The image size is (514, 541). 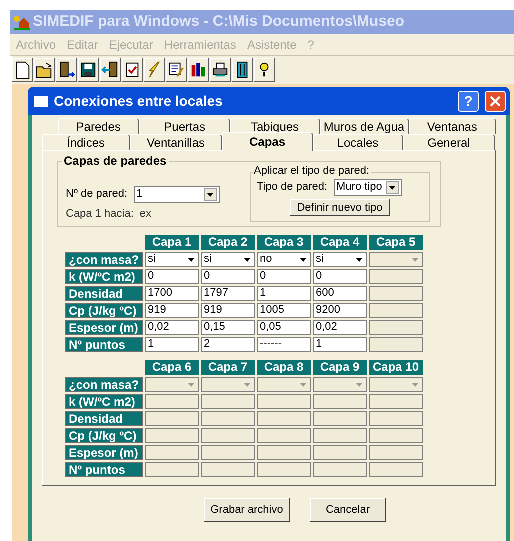 What do you see at coordinates (292, 188) in the screenshot?
I see `field-label: Tipo de pared:` at bounding box center [292, 188].